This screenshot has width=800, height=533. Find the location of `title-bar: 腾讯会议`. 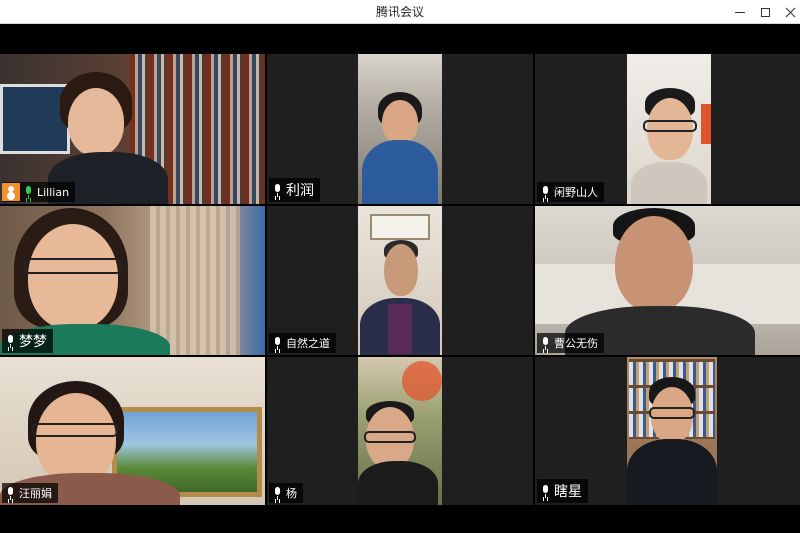

title-bar: 腾讯会议 is located at coordinates (400, 12).